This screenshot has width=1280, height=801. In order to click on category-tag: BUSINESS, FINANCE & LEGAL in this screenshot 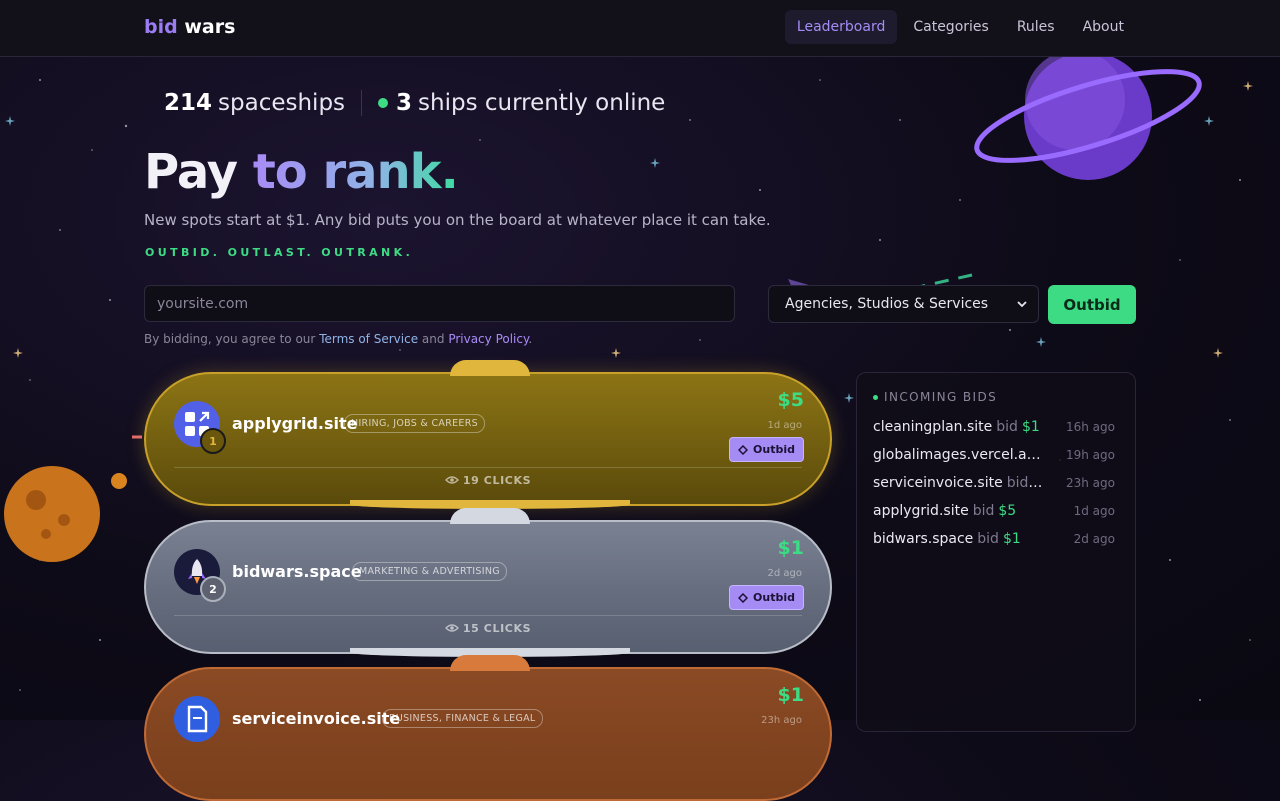, I will do `click(462, 718)`.